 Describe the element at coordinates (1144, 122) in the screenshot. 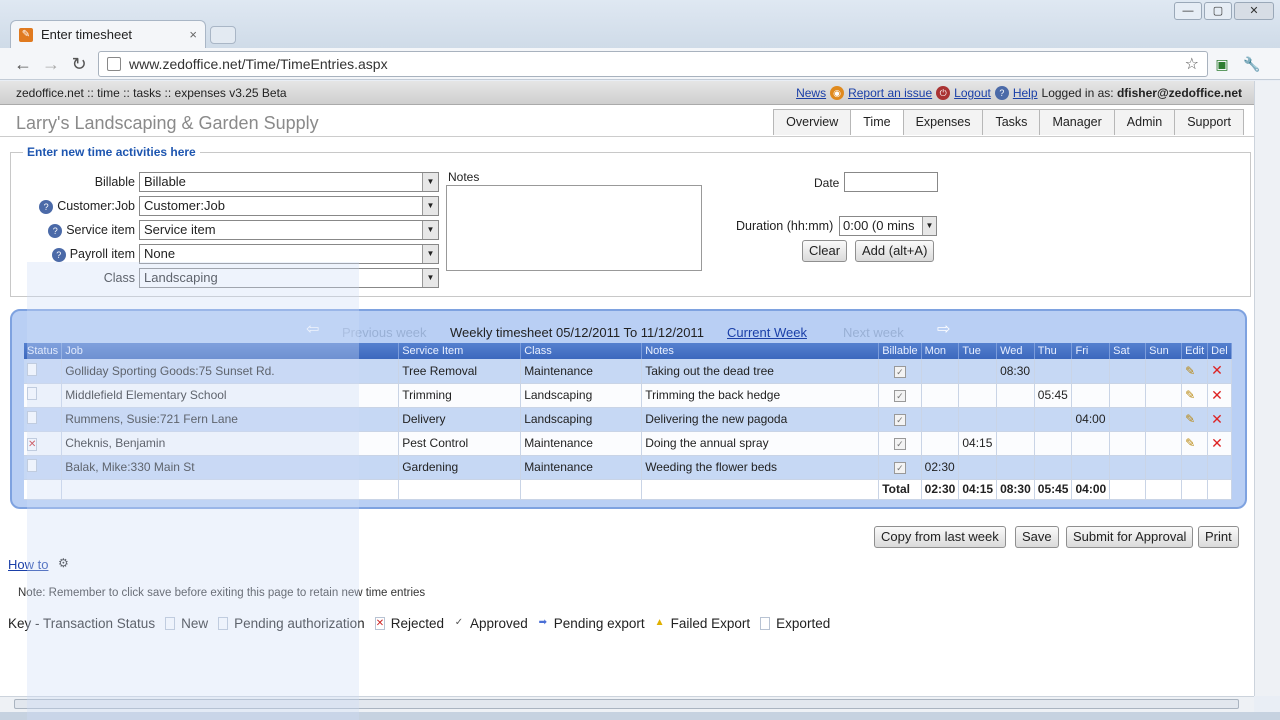

I see `tab-admin: Admin` at that location.